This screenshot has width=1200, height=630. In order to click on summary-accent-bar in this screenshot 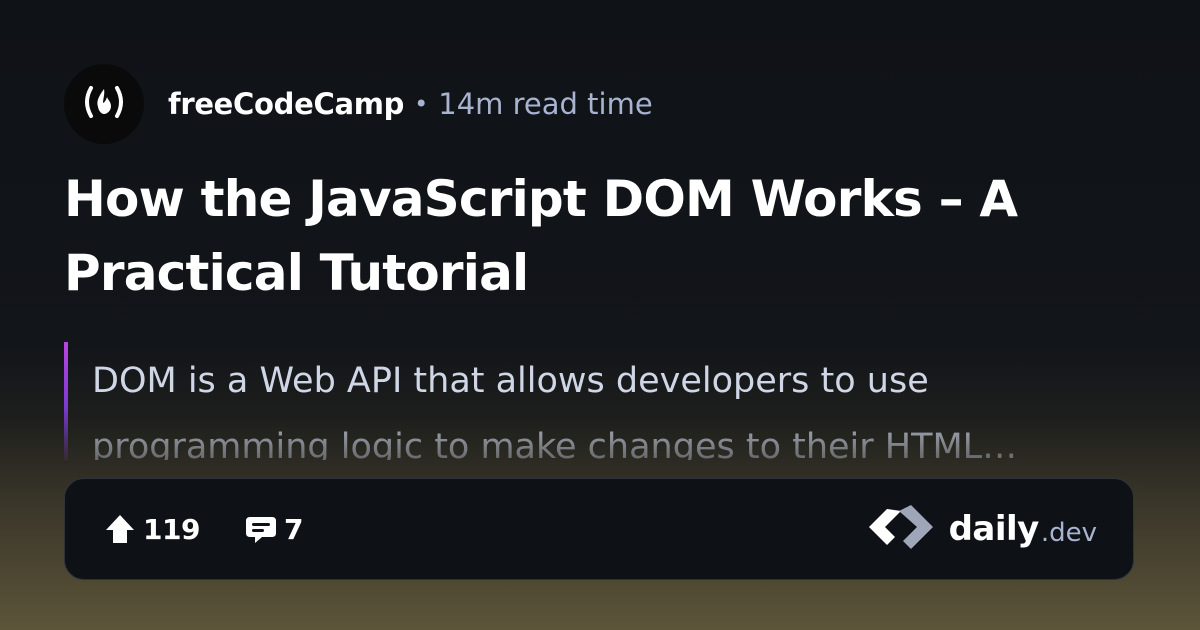, I will do `click(66, 401)`.